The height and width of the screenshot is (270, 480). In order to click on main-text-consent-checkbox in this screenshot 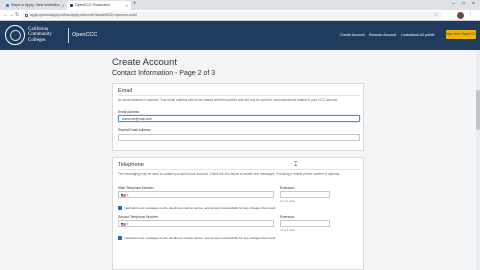, I will do `click(120, 208)`.